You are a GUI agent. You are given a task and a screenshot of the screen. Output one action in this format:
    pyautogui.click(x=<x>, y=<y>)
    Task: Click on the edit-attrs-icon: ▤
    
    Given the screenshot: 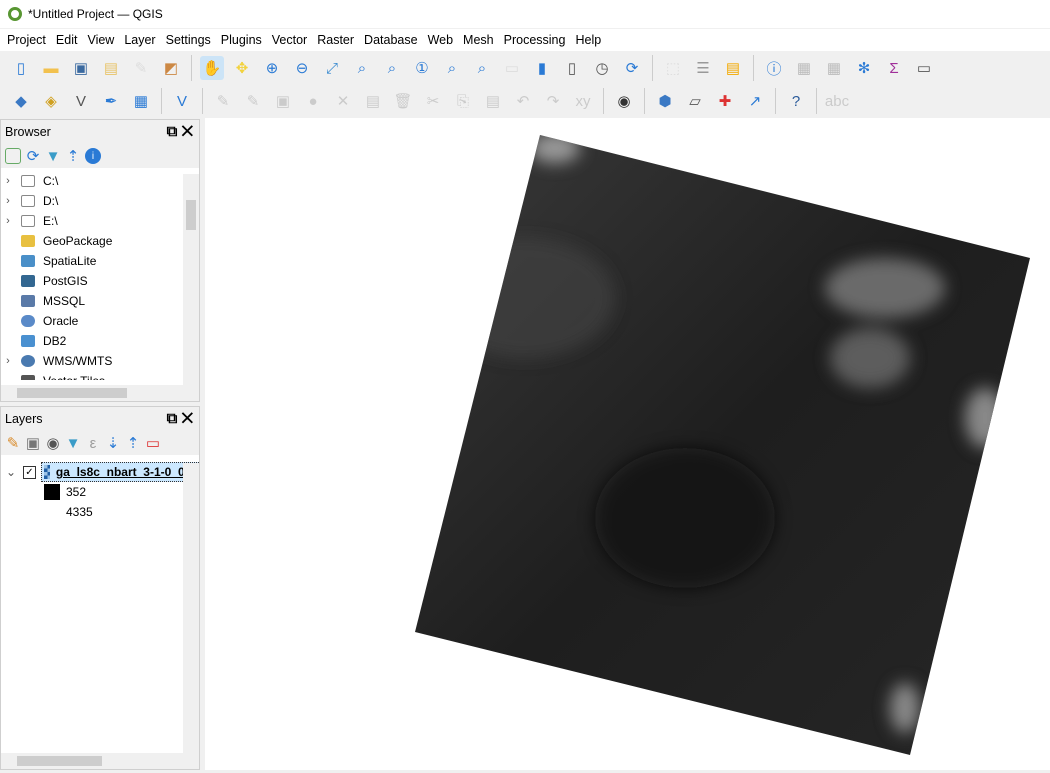 What is the action you would take?
    pyautogui.click(x=373, y=101)
    